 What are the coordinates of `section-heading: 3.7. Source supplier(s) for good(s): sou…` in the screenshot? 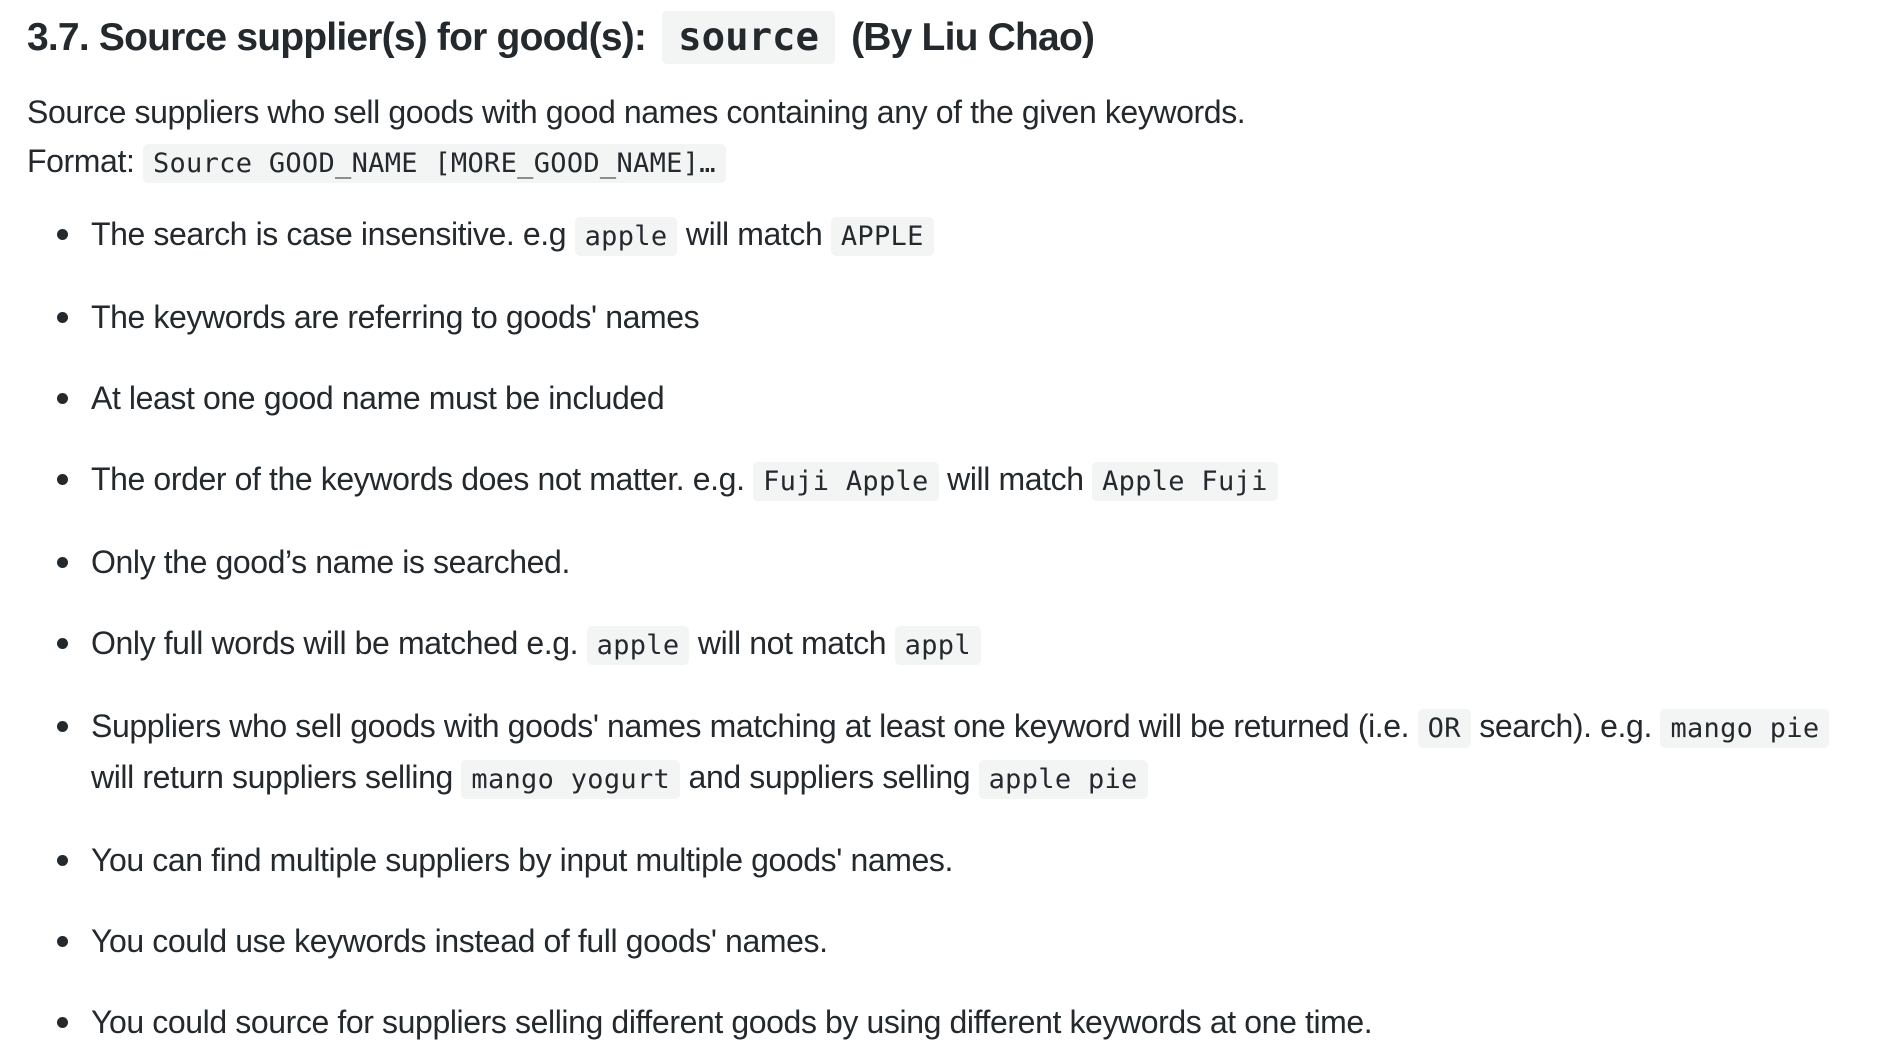 It's located at (964, 33).